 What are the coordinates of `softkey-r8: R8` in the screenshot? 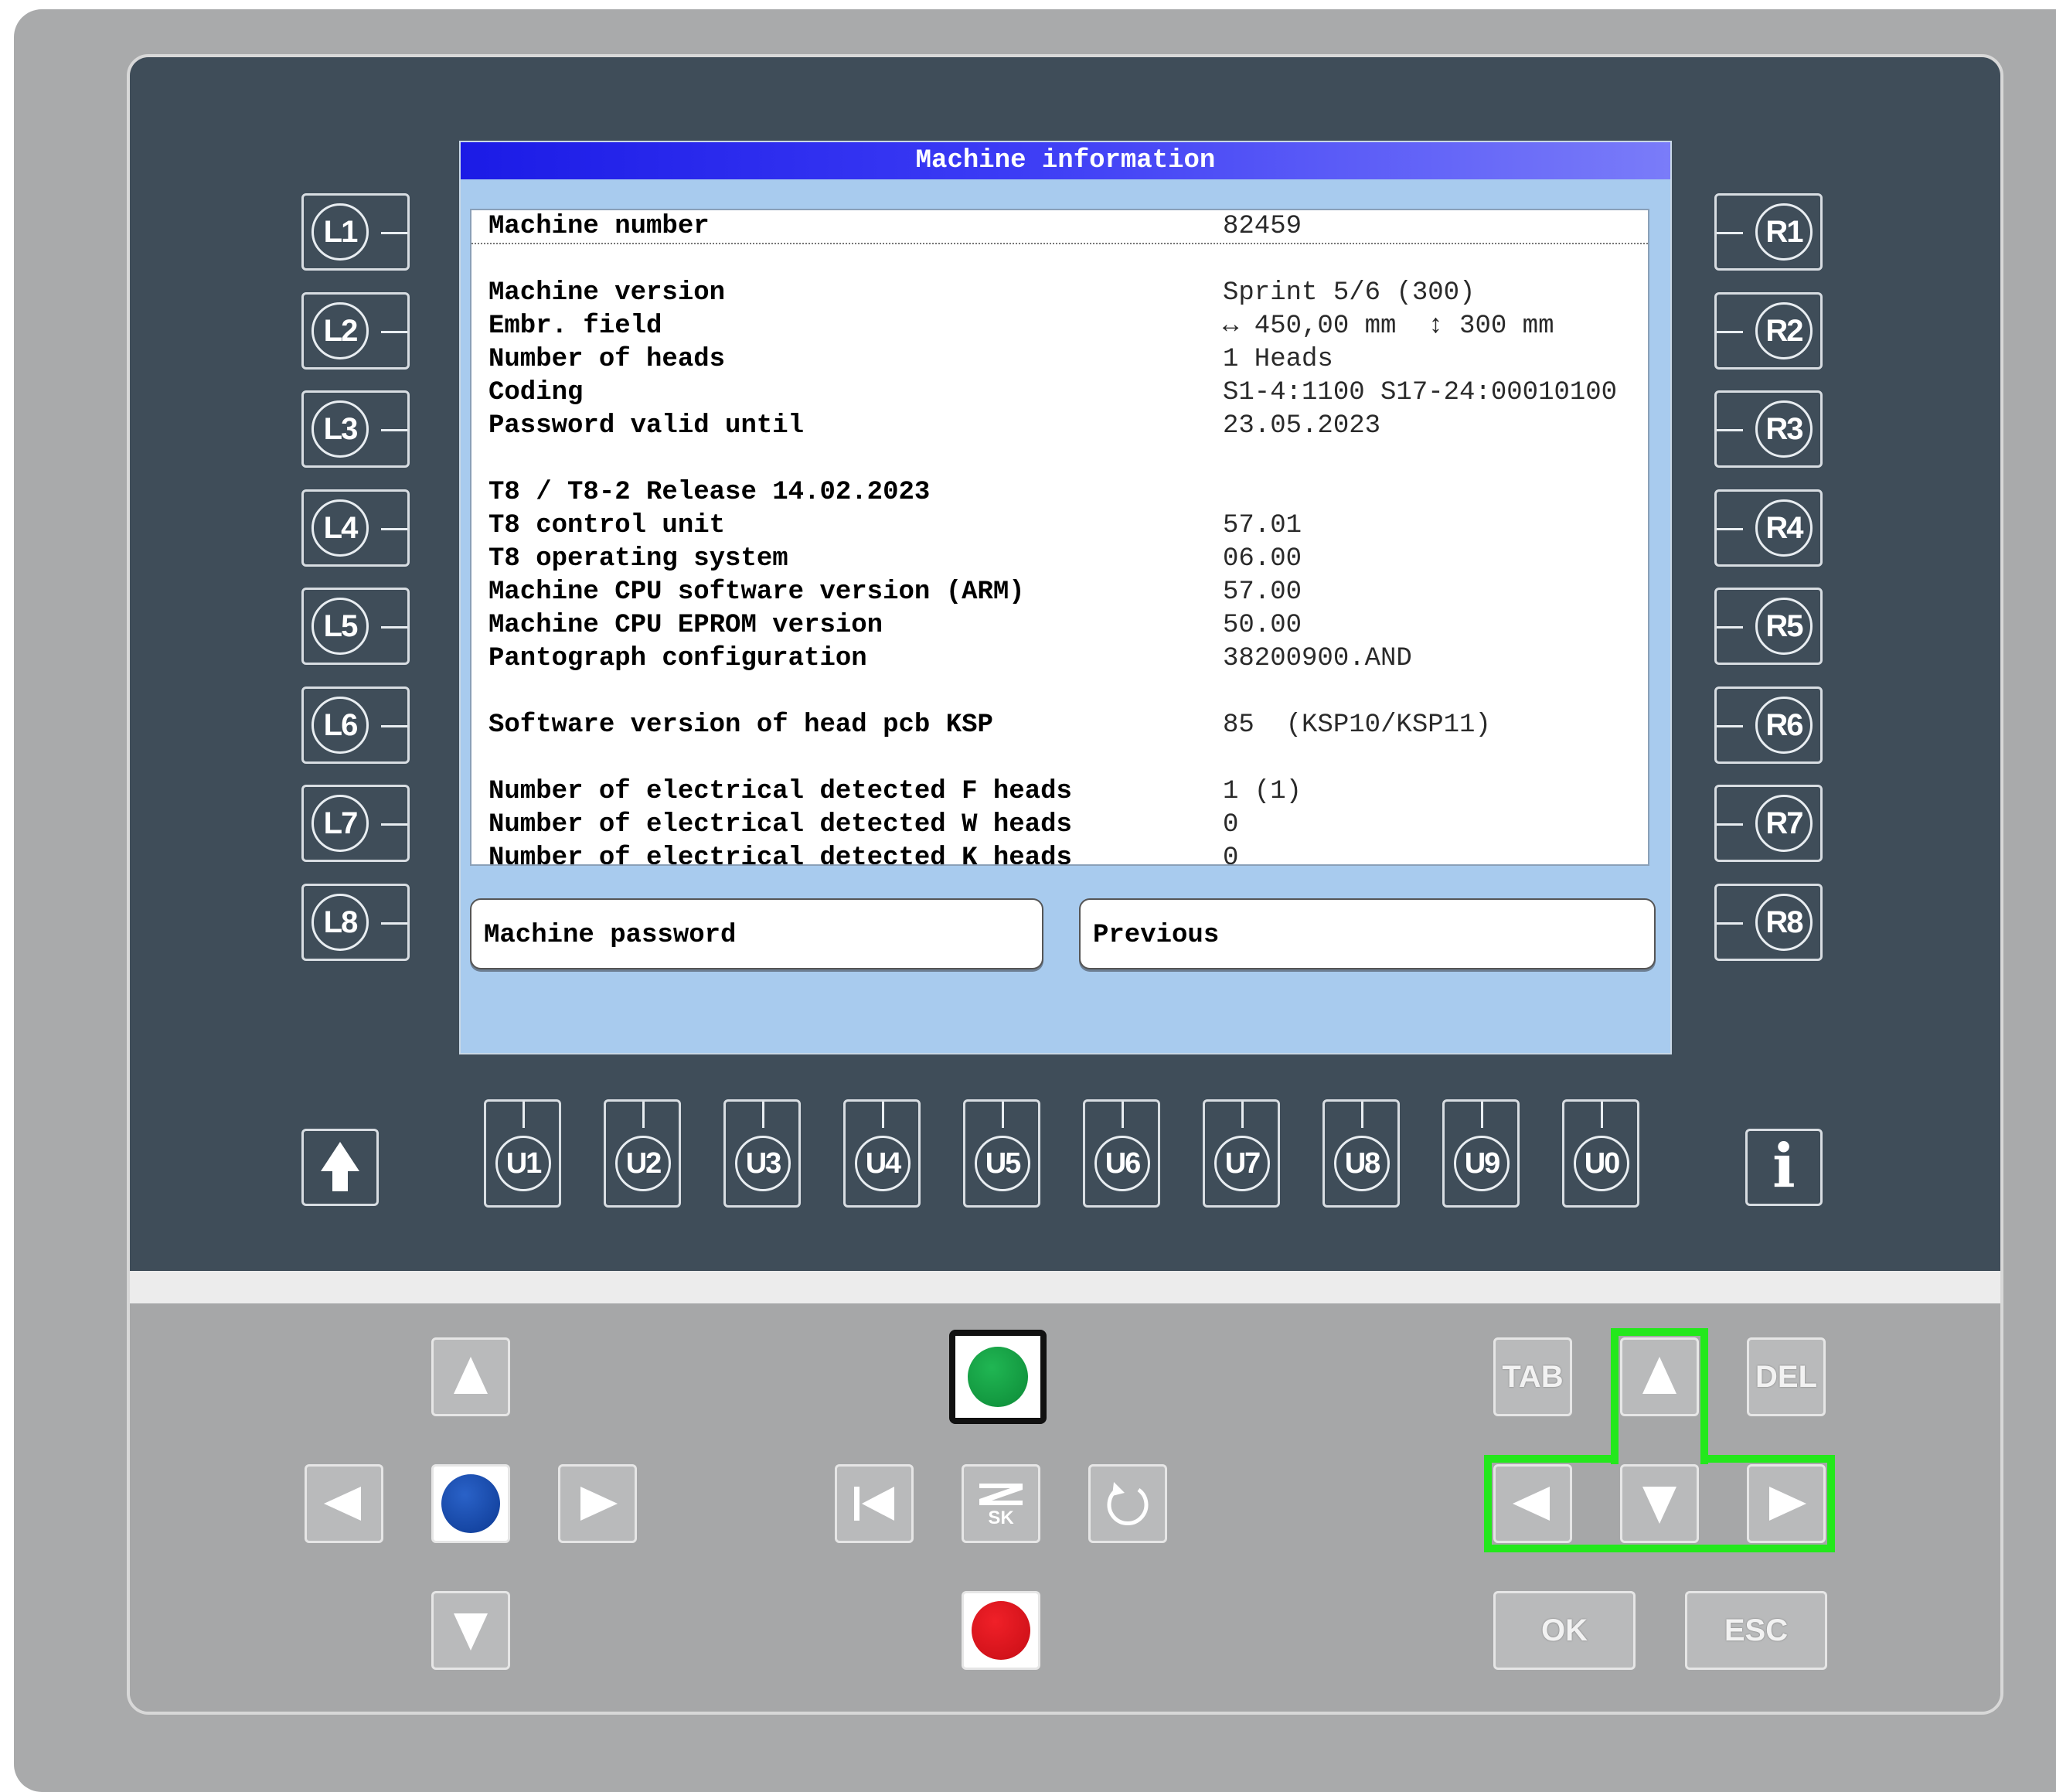 It's located at (1769, 922).